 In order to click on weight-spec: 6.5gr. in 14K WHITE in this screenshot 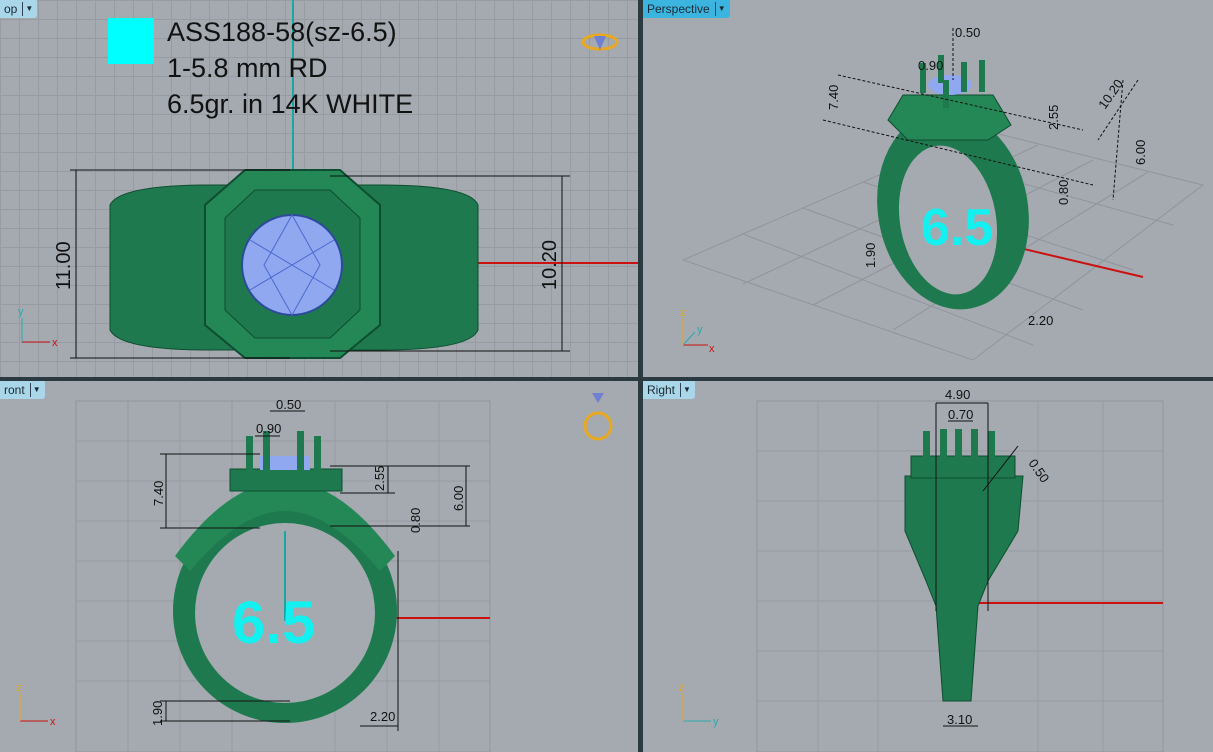, I will do `click(290, 104)`.